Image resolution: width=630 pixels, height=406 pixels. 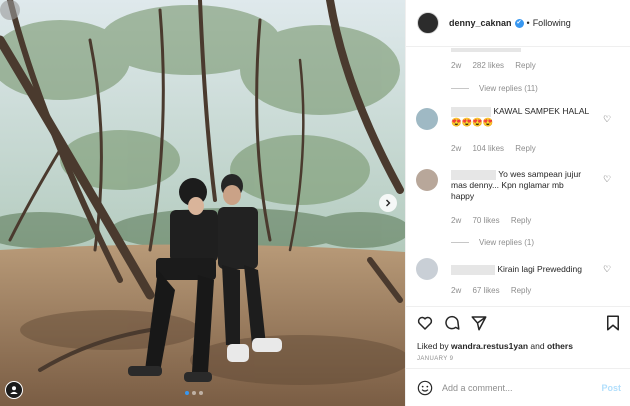 What do you see at coordinates (425, 323) in the screenshot?
I see `heart-icon` at bounding box center [425, 323].